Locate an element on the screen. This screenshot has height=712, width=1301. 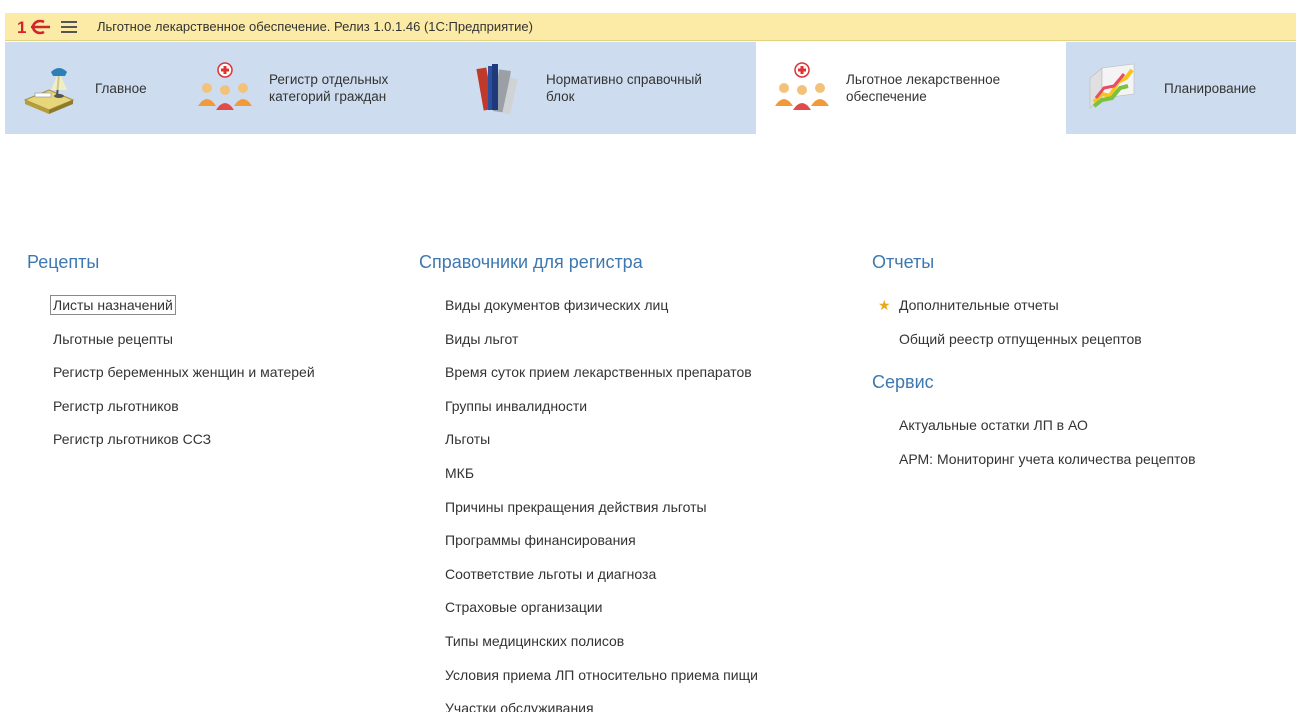
star-icon: ★ is located at coordinates (884, 305).